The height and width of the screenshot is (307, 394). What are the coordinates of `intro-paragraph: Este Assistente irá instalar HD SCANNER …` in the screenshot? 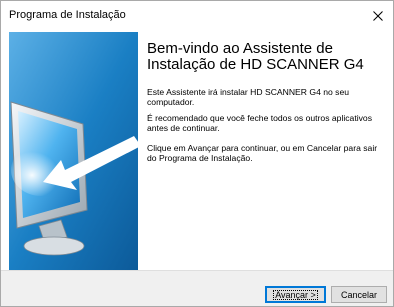 It's located at (248, 97).